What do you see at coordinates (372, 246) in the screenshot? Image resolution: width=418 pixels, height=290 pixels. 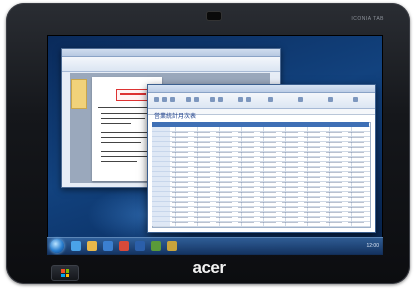 I see `taskbar-clock: 12:00` at bounding box center [372, 246].